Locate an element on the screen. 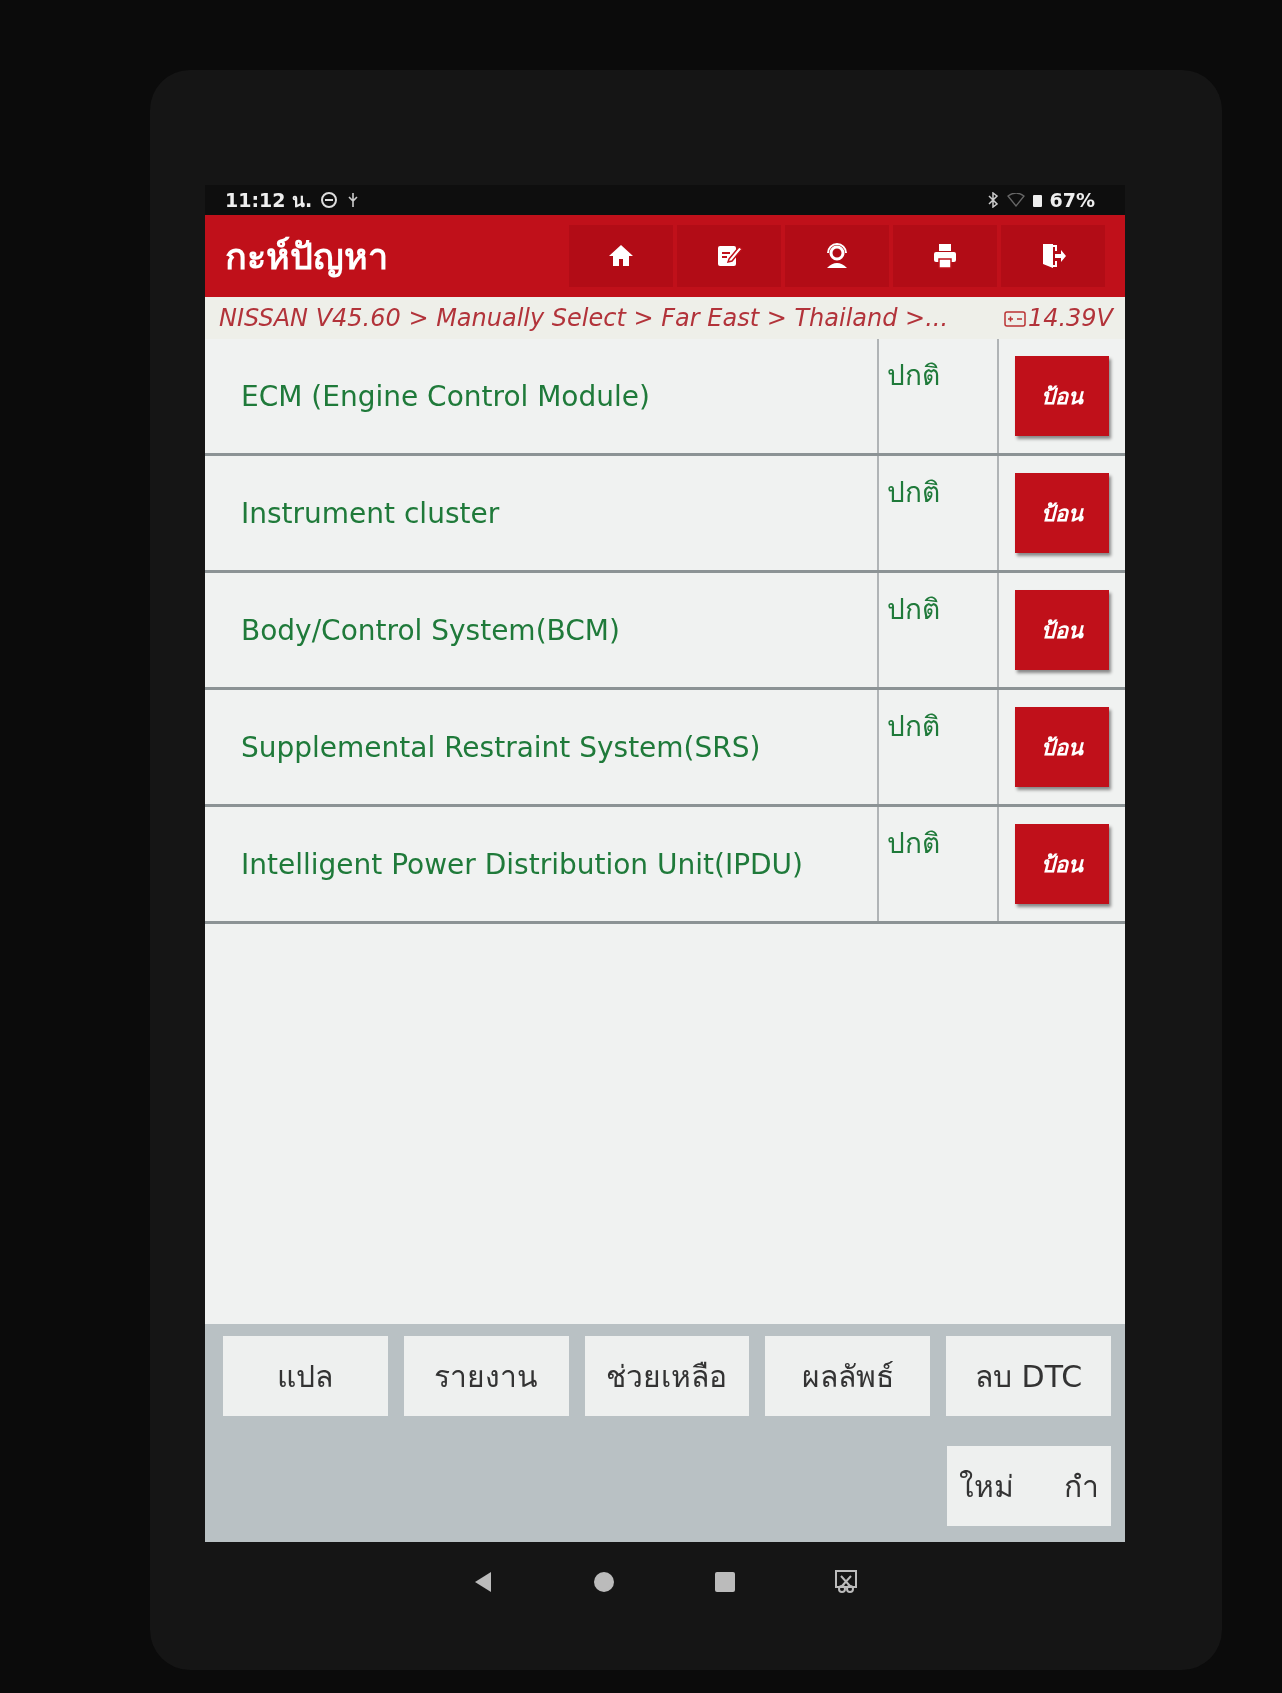 The width and height of the screenshot is (1282, 1693). home-icon is located at coordinates (604, 1582).